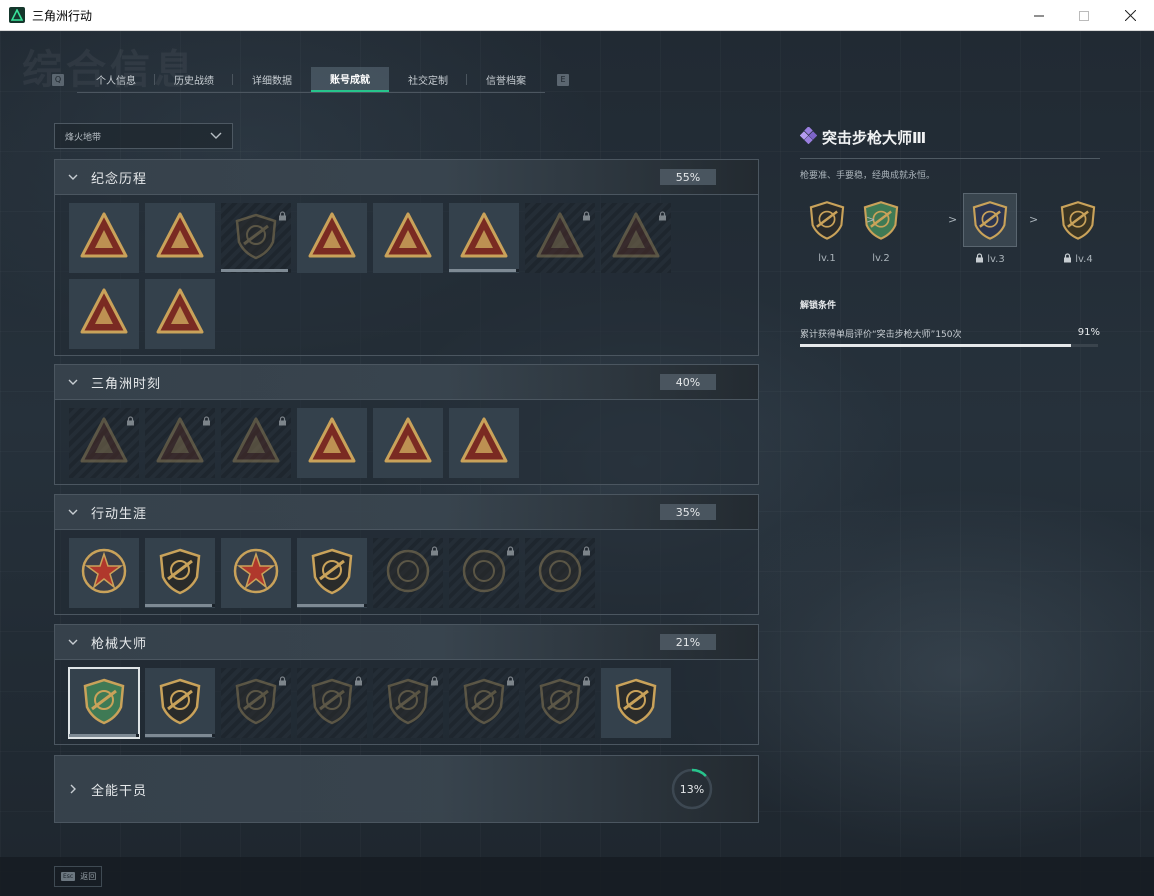 This screenshot has width=1154, height=896. I want to click on tab-label: 历史战绩, so click(194, 81).